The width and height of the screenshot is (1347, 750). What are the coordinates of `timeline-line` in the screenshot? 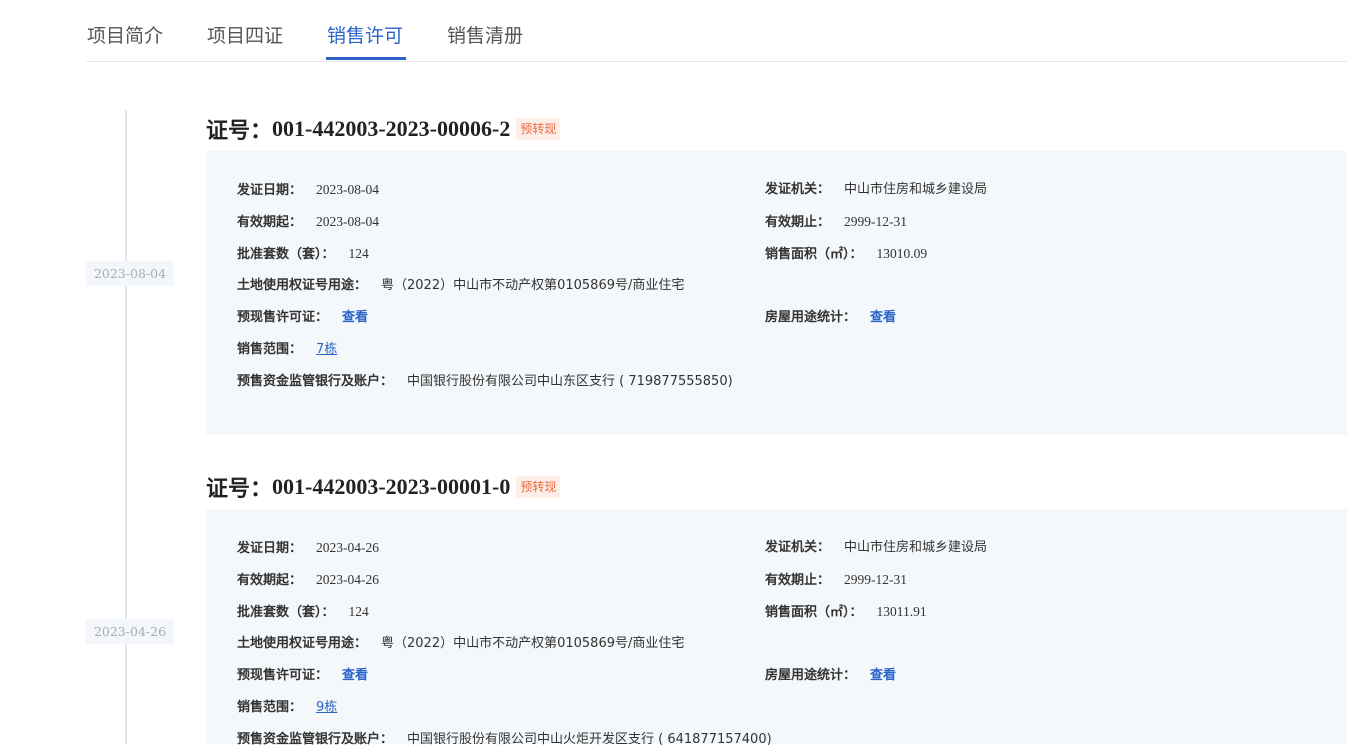 It's located at (126, 427).